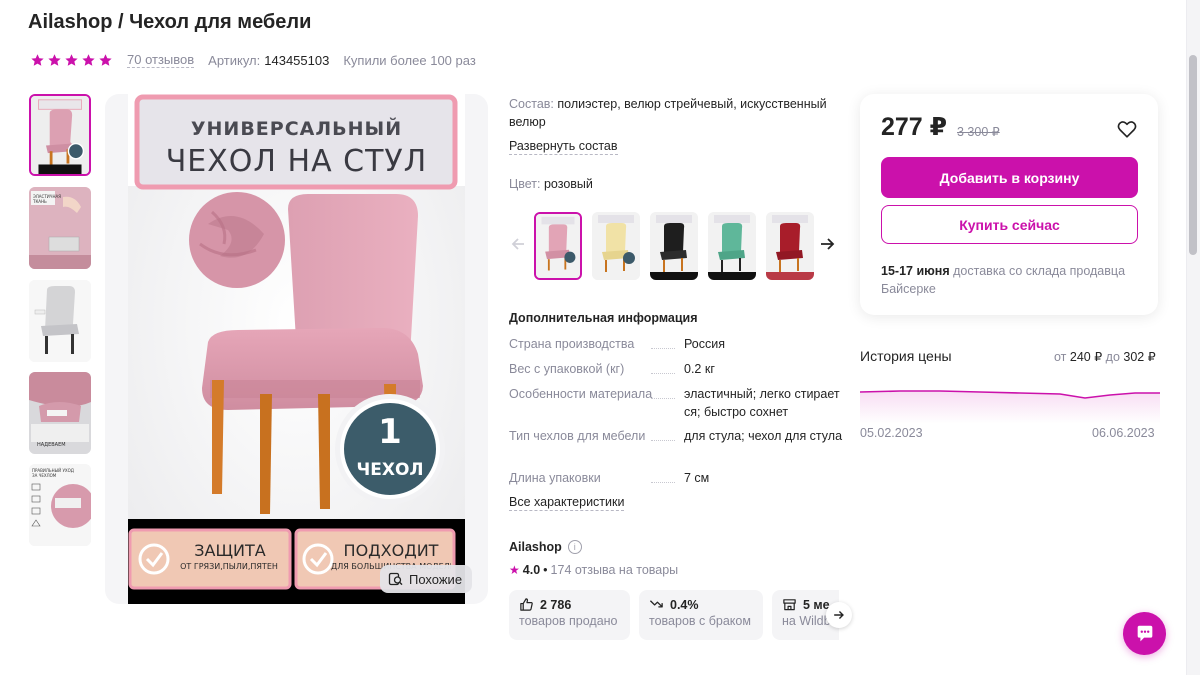 This screenshot has width=1200, height=675. Describe the element at coordinates (568, 184) in the screenshot. I see `color-value: розовый` at that location.